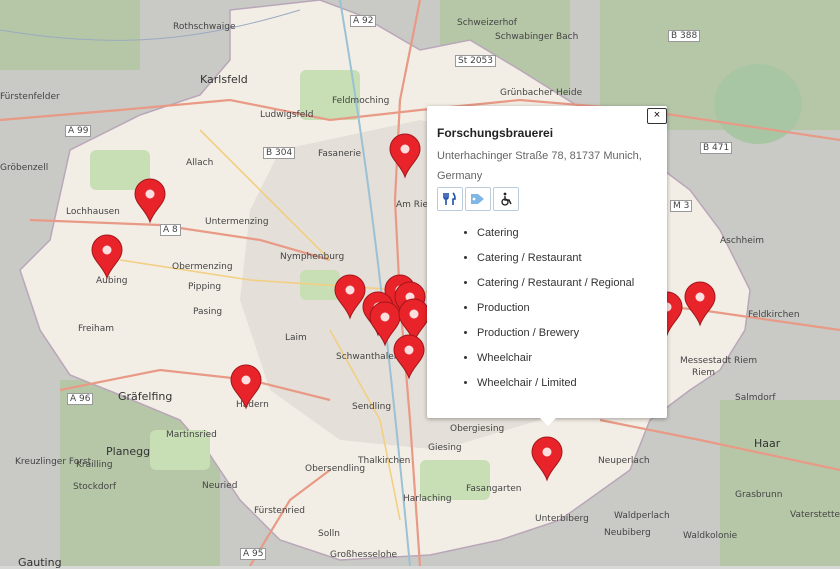  Describe the element at coordinates (555, 260) in the screenshot. I see `list-item: Catering / Restaurant` at that location.